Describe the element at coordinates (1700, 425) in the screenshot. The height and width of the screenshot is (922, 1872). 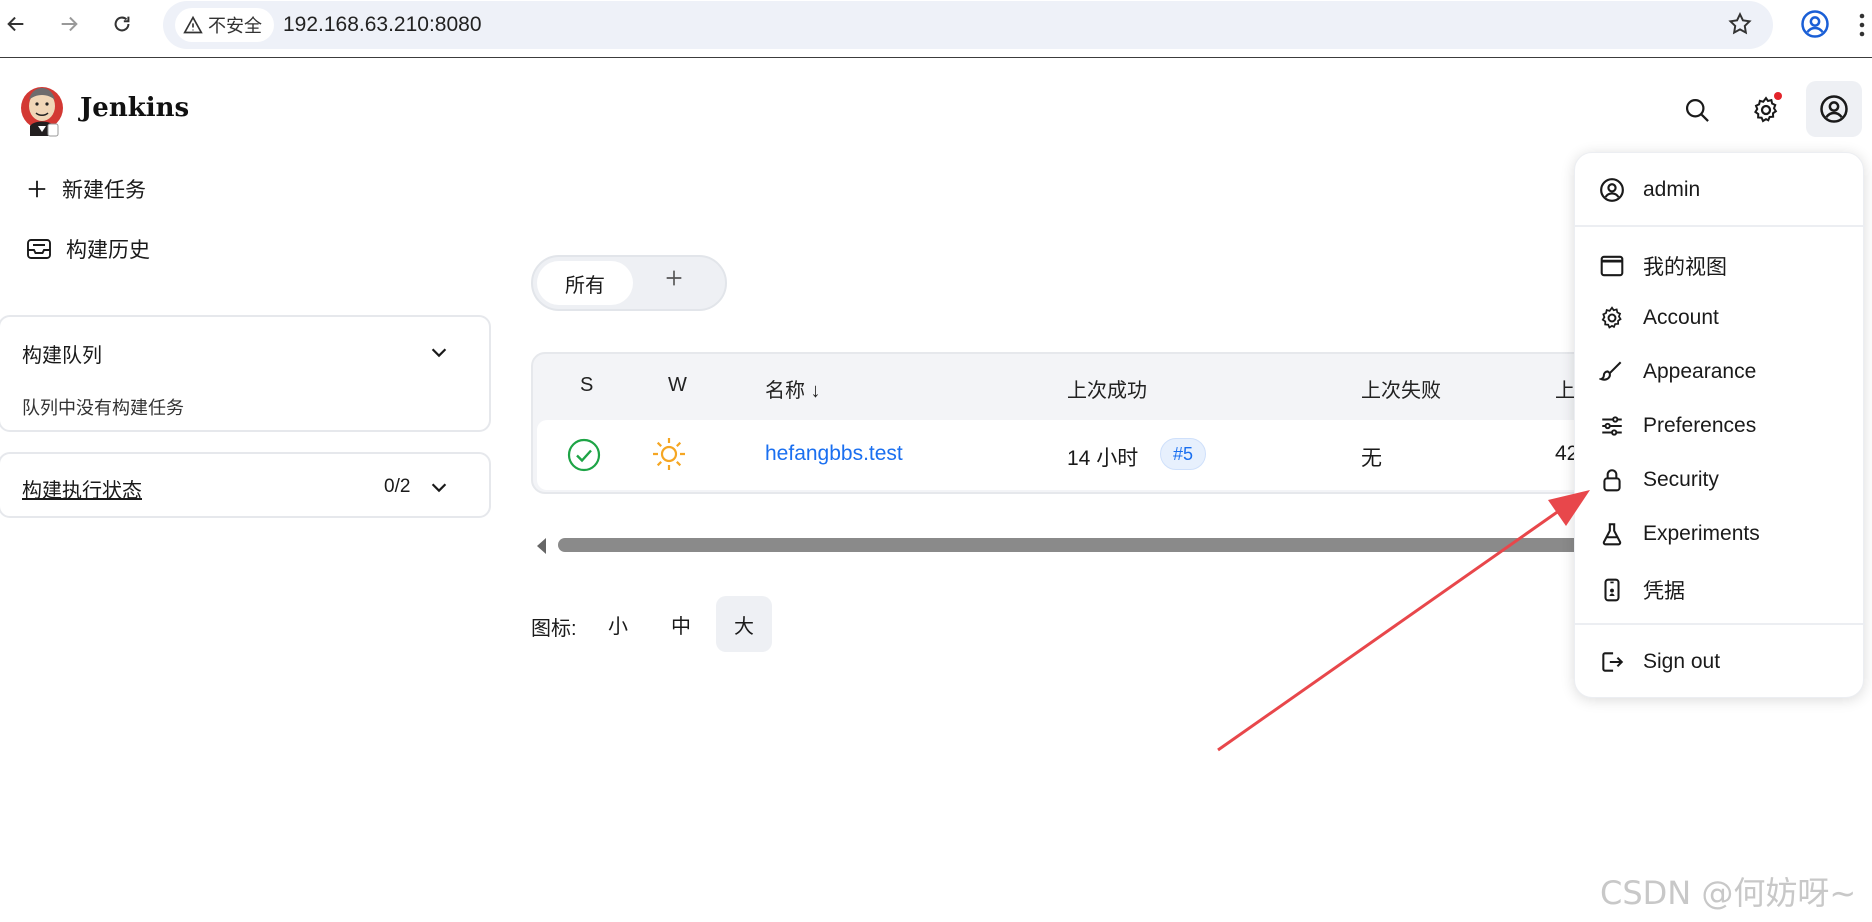
I see `menu-item-label: Preferences` at that location.